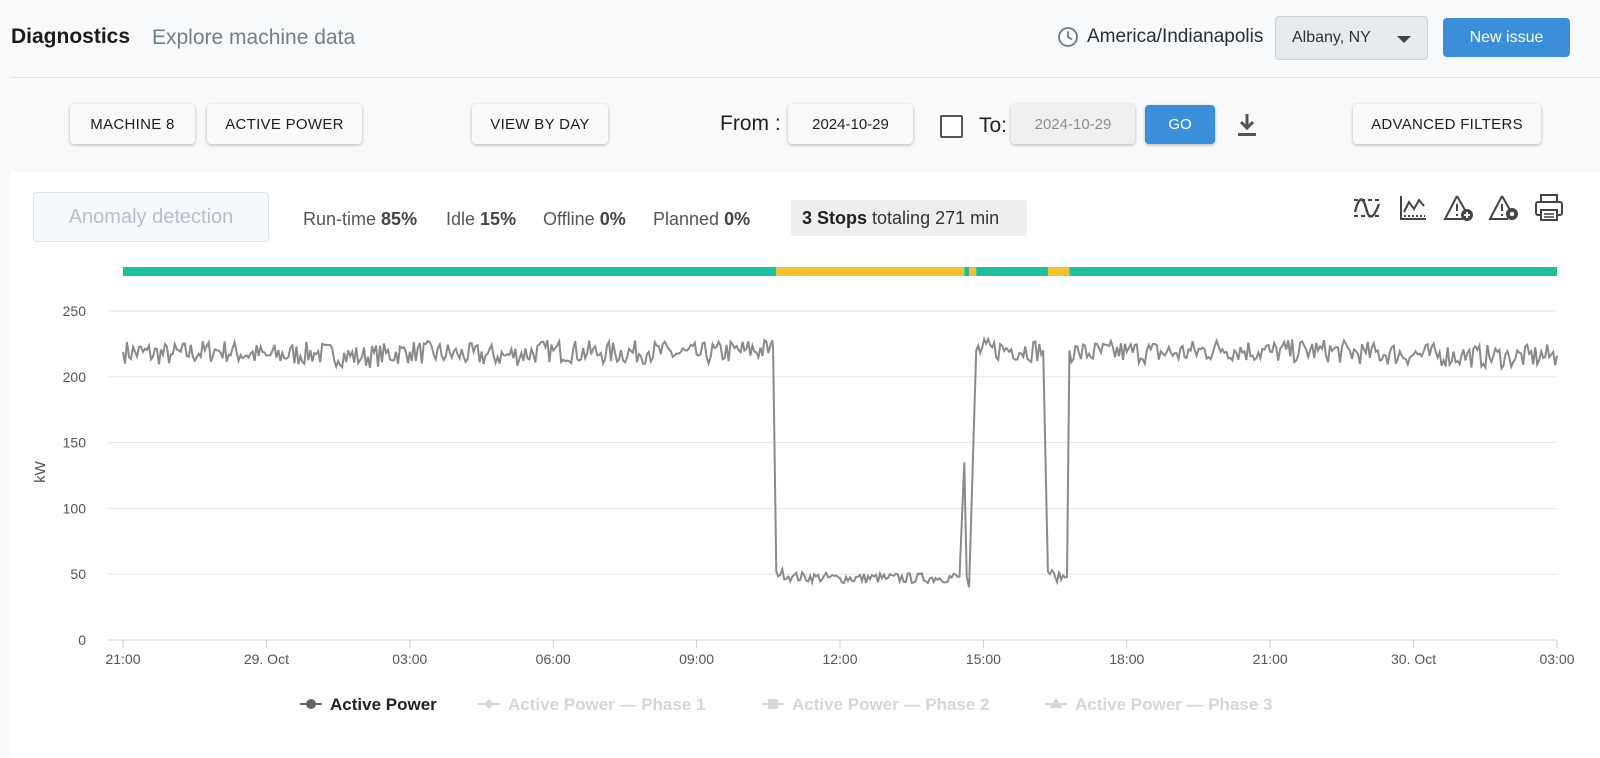  What do you see at coordinates (75, 443) in the screenshot?
I see `y-tick-label: 150` at bounding box center [75, 443].